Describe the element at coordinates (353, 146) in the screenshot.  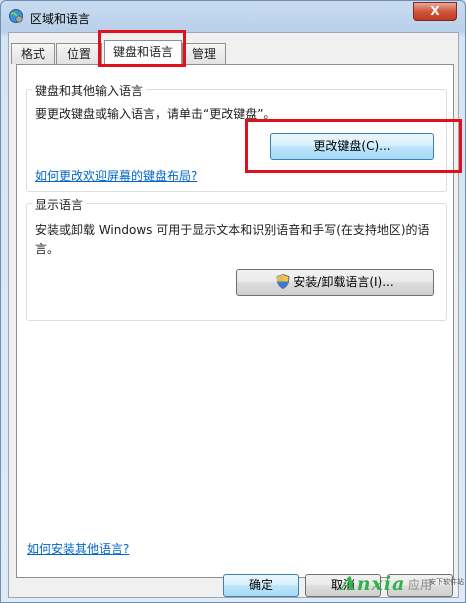
I see `button-highlight-box` at that location.